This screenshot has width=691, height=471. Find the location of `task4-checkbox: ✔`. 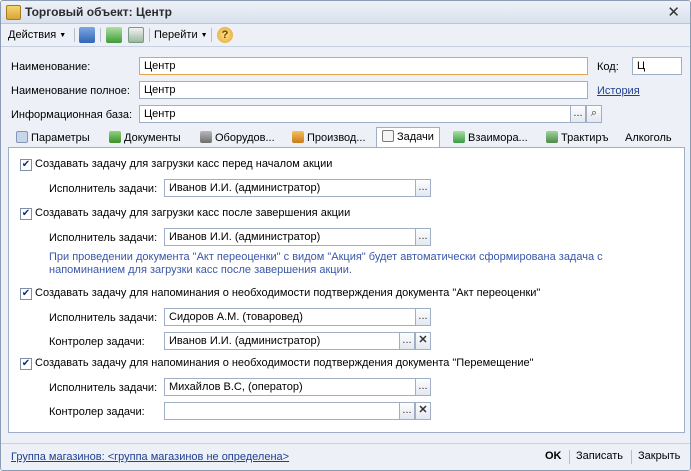

task4-checkbox: ✔ is located at coordinates (26, 364).